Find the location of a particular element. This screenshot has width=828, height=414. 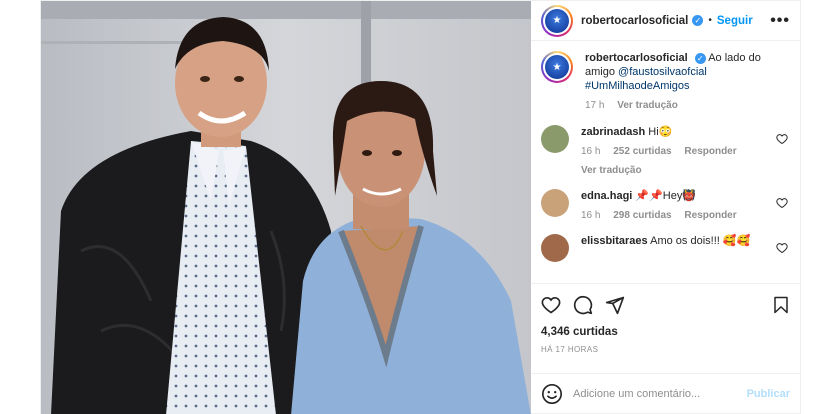

caption-translate-button: Ver tradução is located at coordinates (647, 105).